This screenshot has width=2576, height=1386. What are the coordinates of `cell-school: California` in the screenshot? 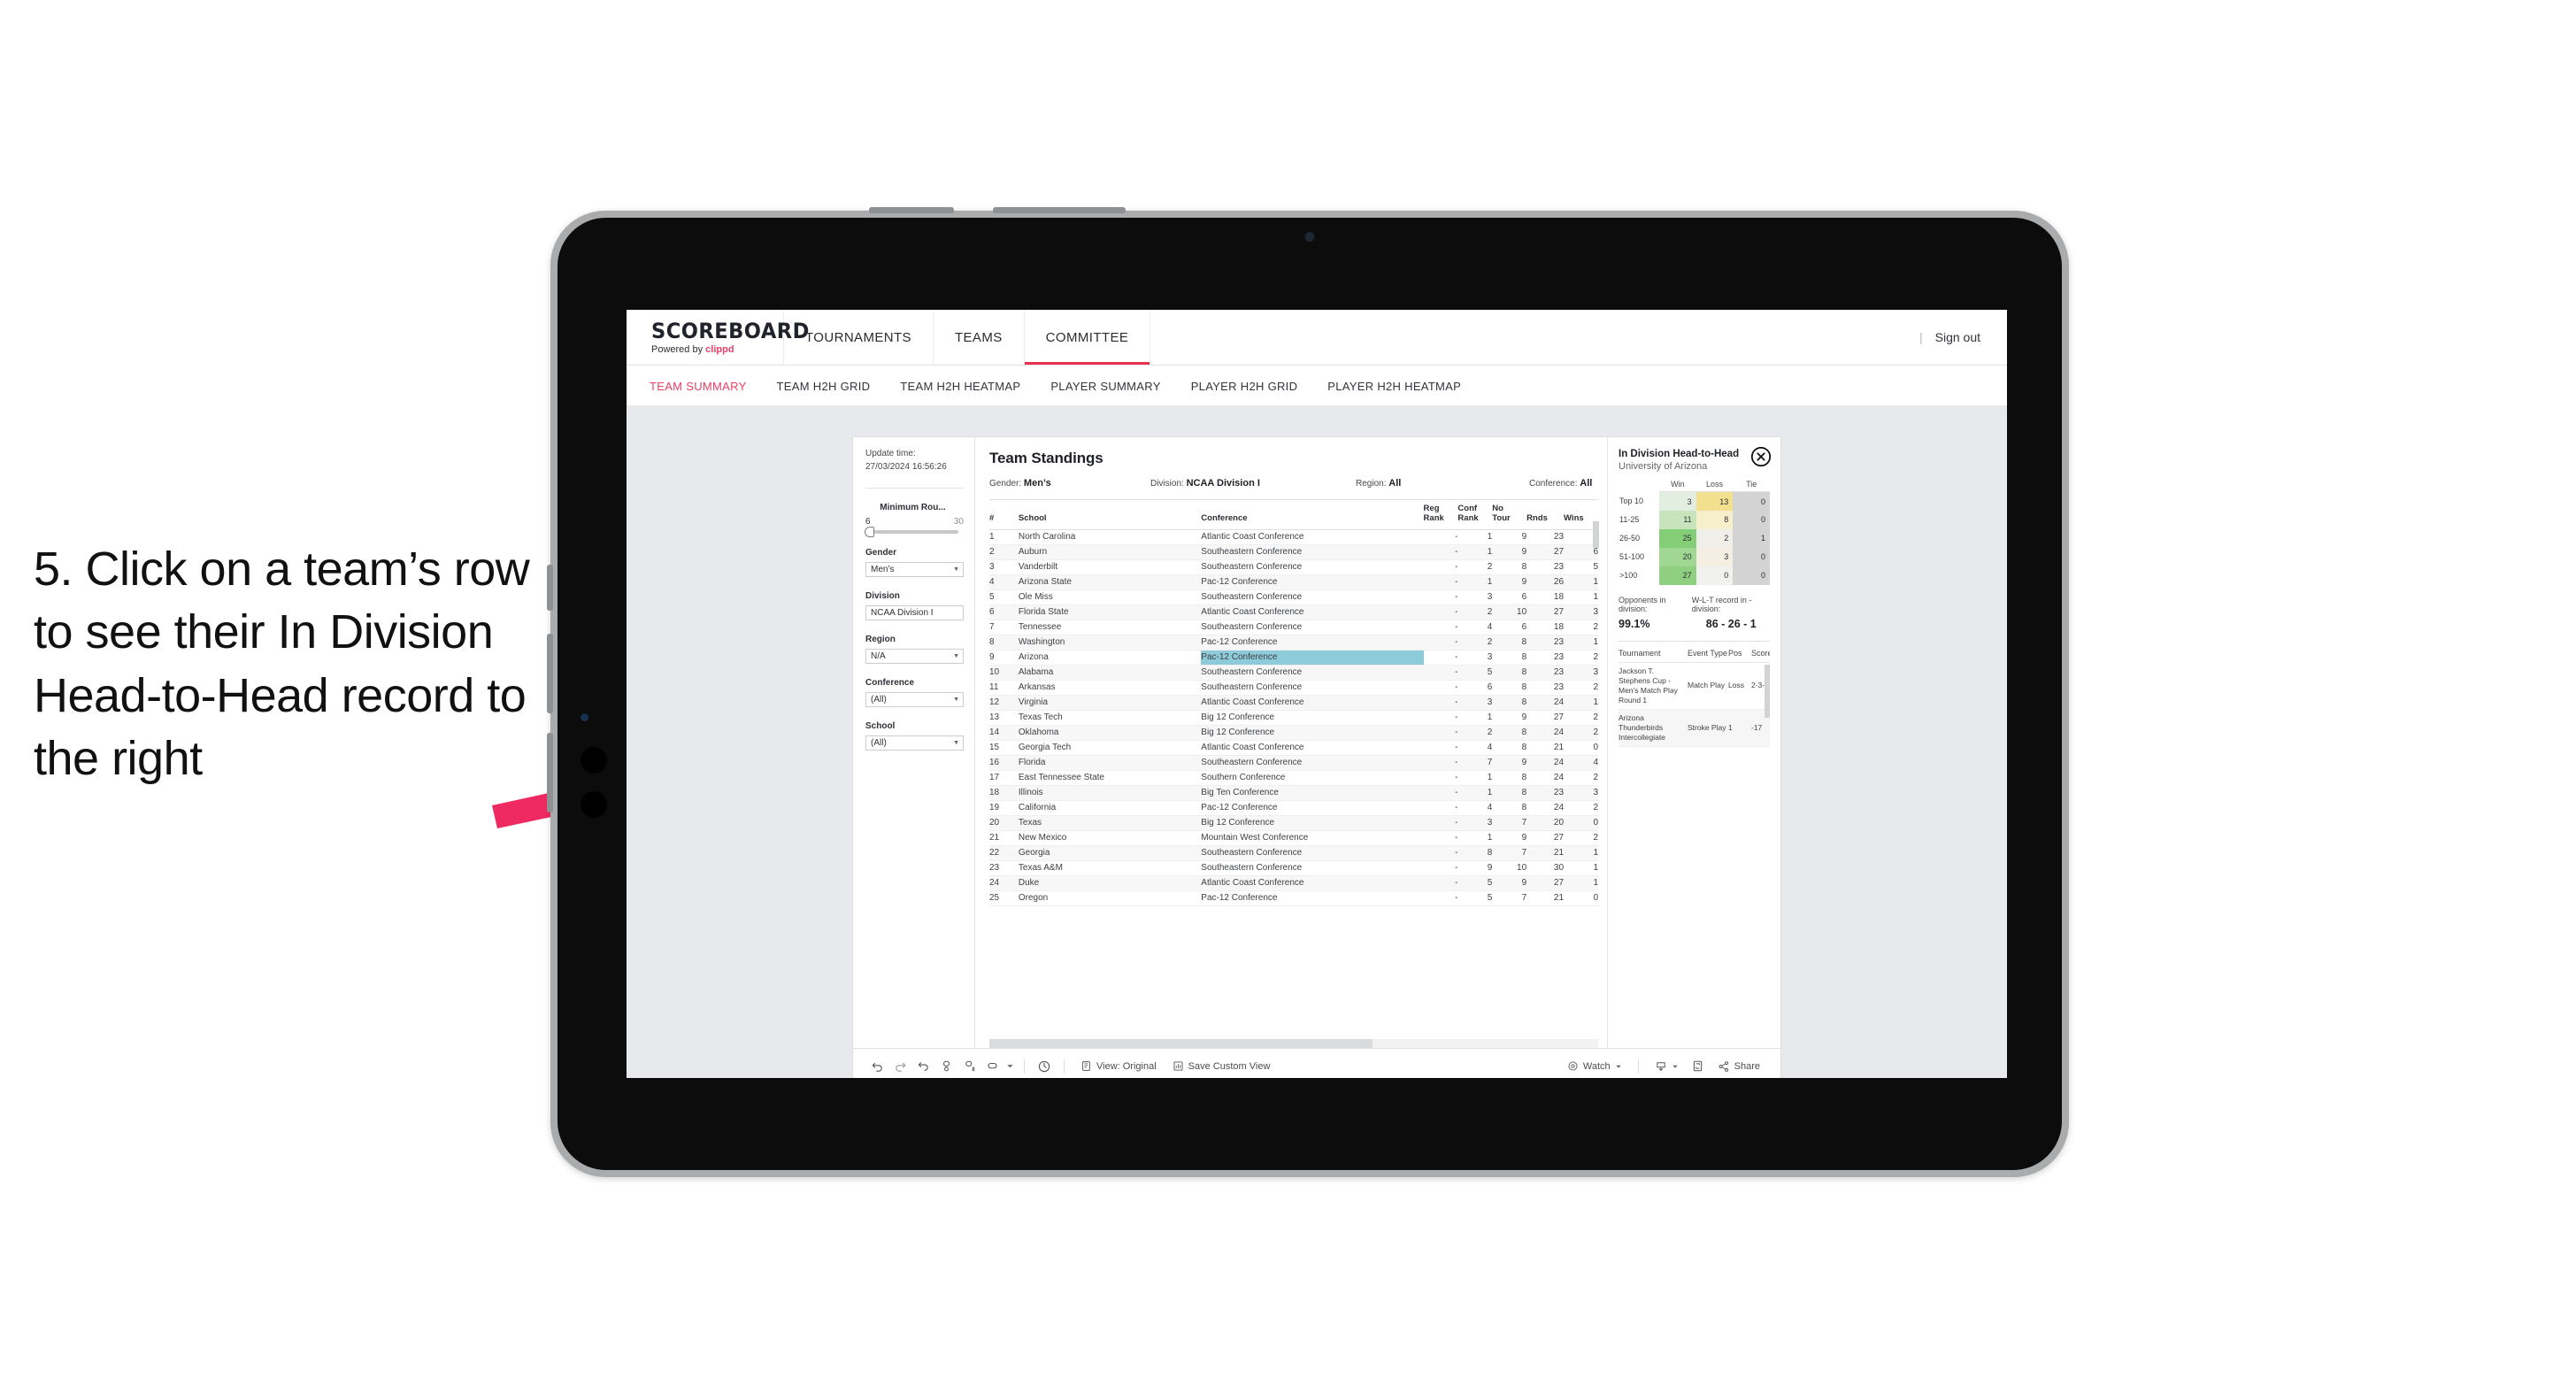 It's located at (1110, 808).